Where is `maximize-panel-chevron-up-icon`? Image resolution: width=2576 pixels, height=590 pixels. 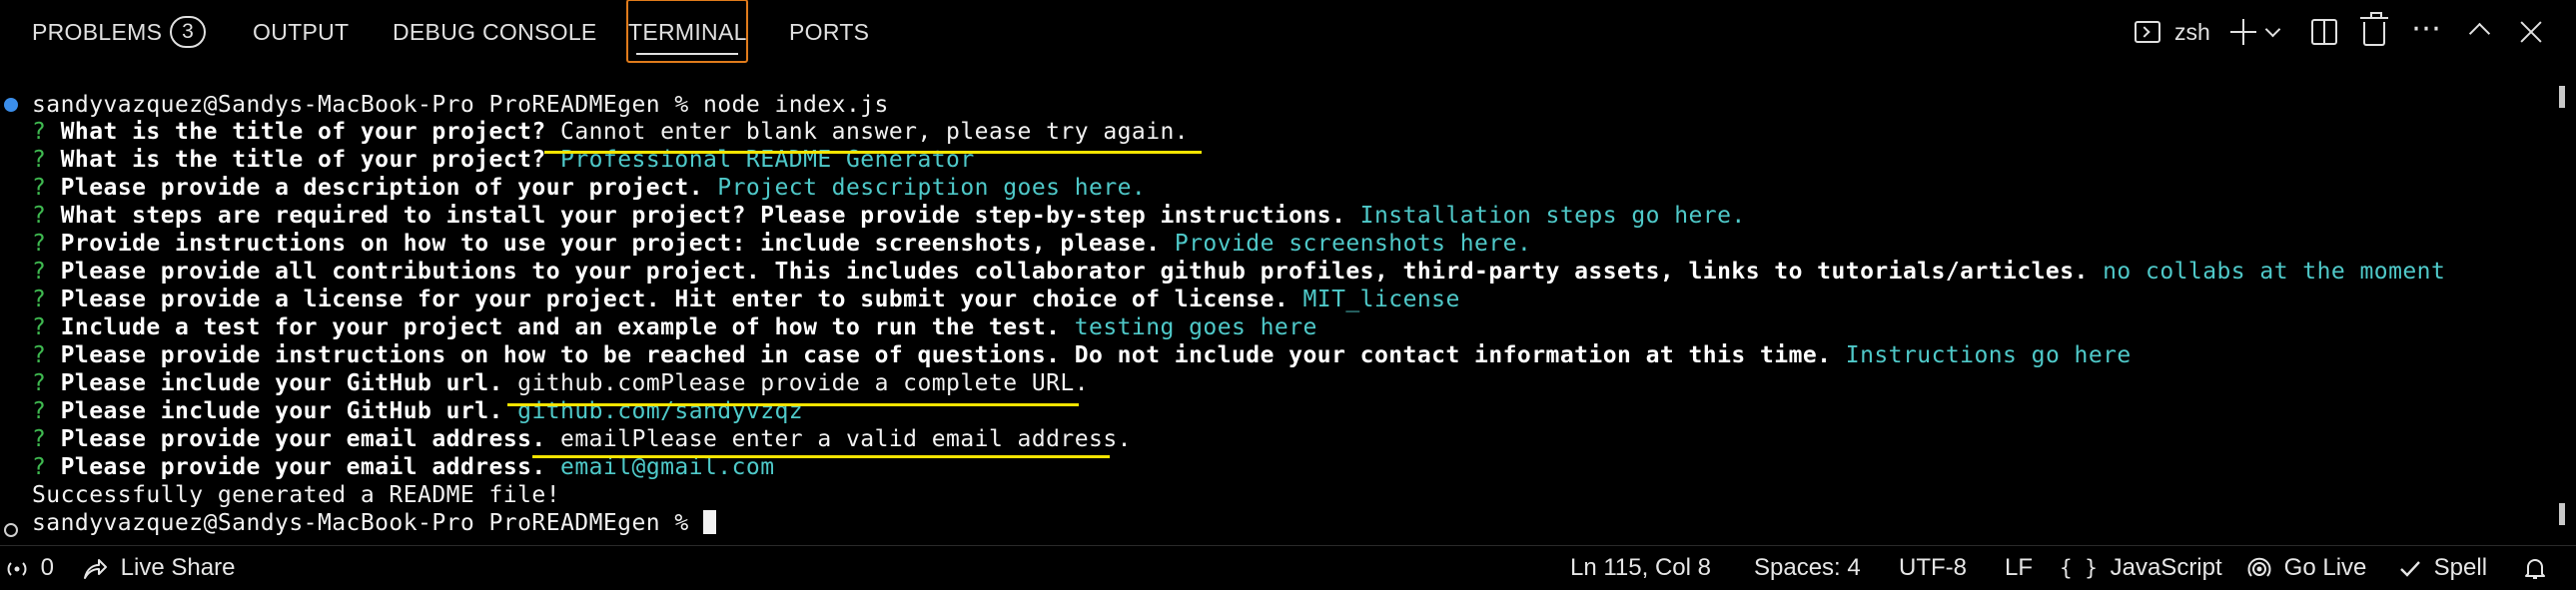 maximize-panel-chevron-up-icon is located at coordinates (2479, 32).